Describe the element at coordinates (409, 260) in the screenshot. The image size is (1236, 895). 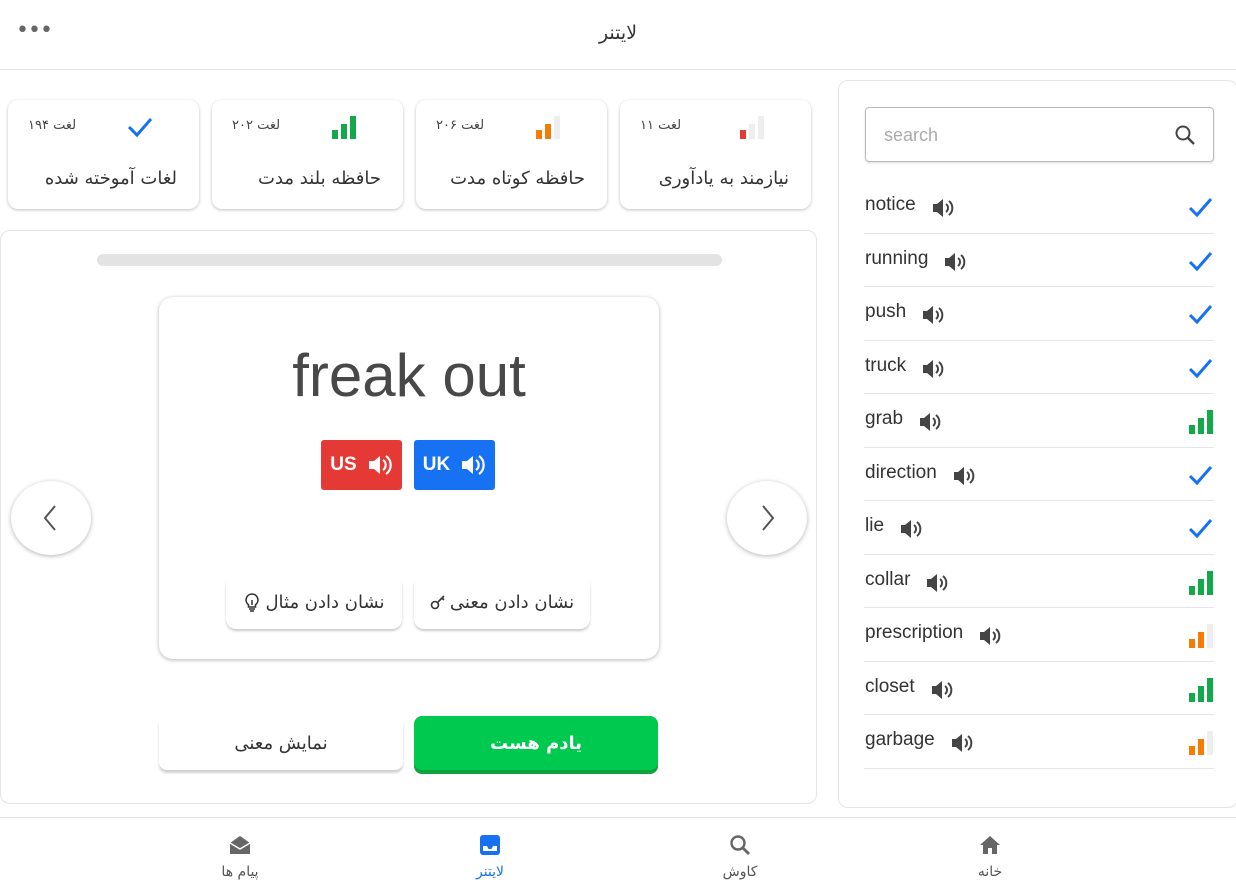
I see `progress-bar` at that location.